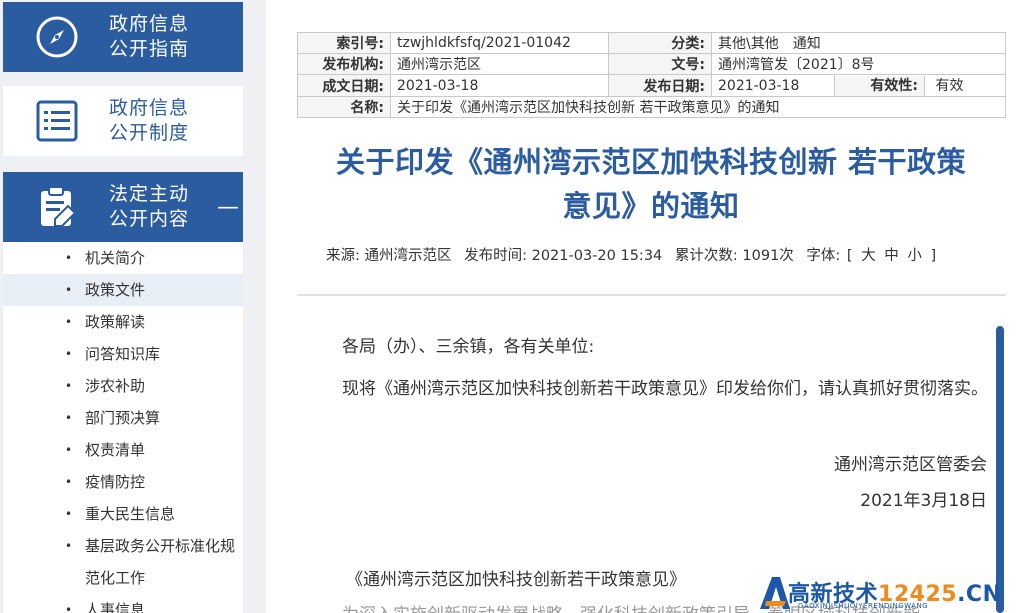  Describe the element at coordinates (949, 86) in the screenshot. I see `validity-value: 有效` at that location.